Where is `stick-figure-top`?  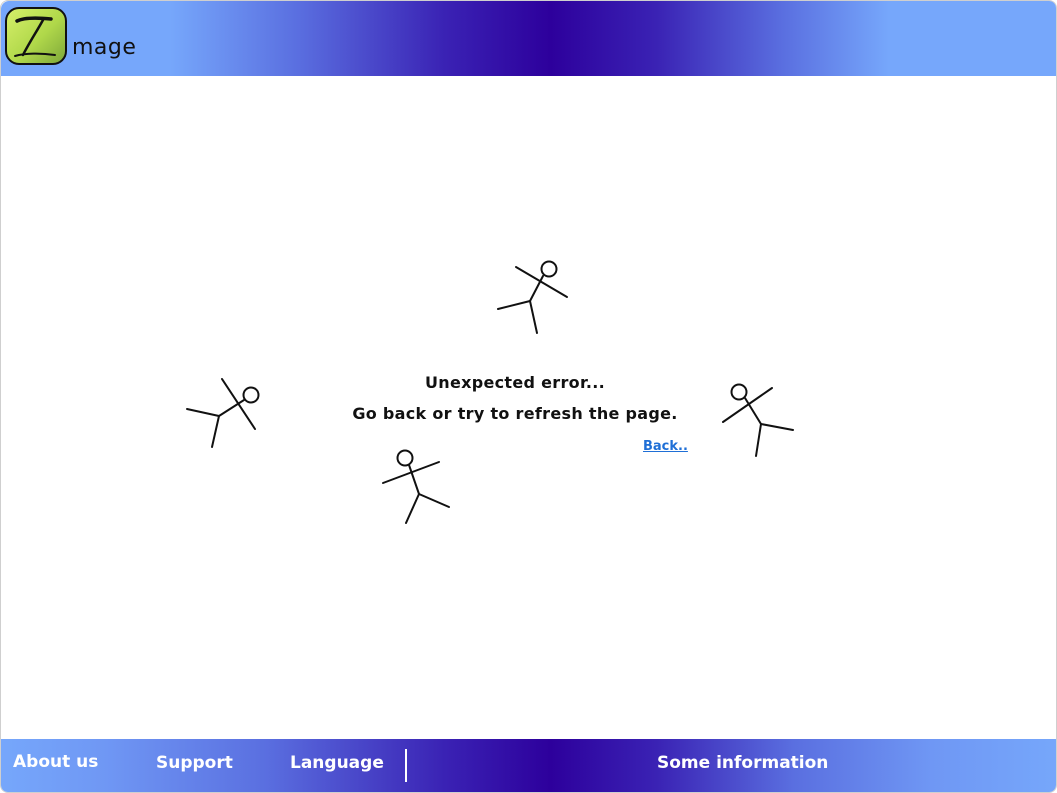 stick-figure-top is located at coordinates (532, 297).